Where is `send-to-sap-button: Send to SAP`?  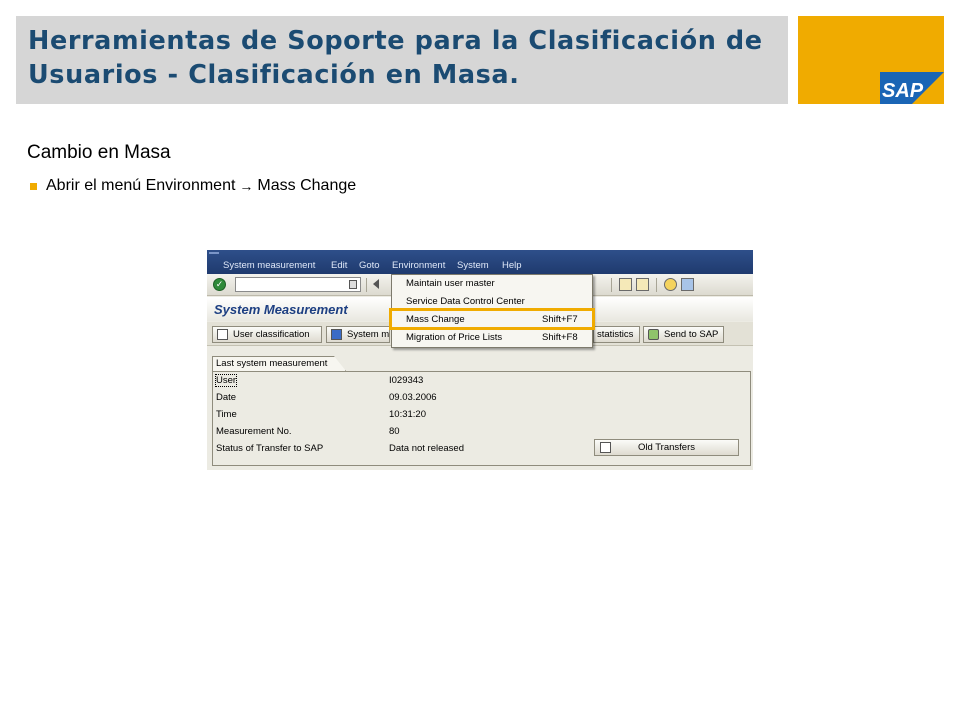 send-to-sap-button: Send to SAP is located at coordinates (683, 334).